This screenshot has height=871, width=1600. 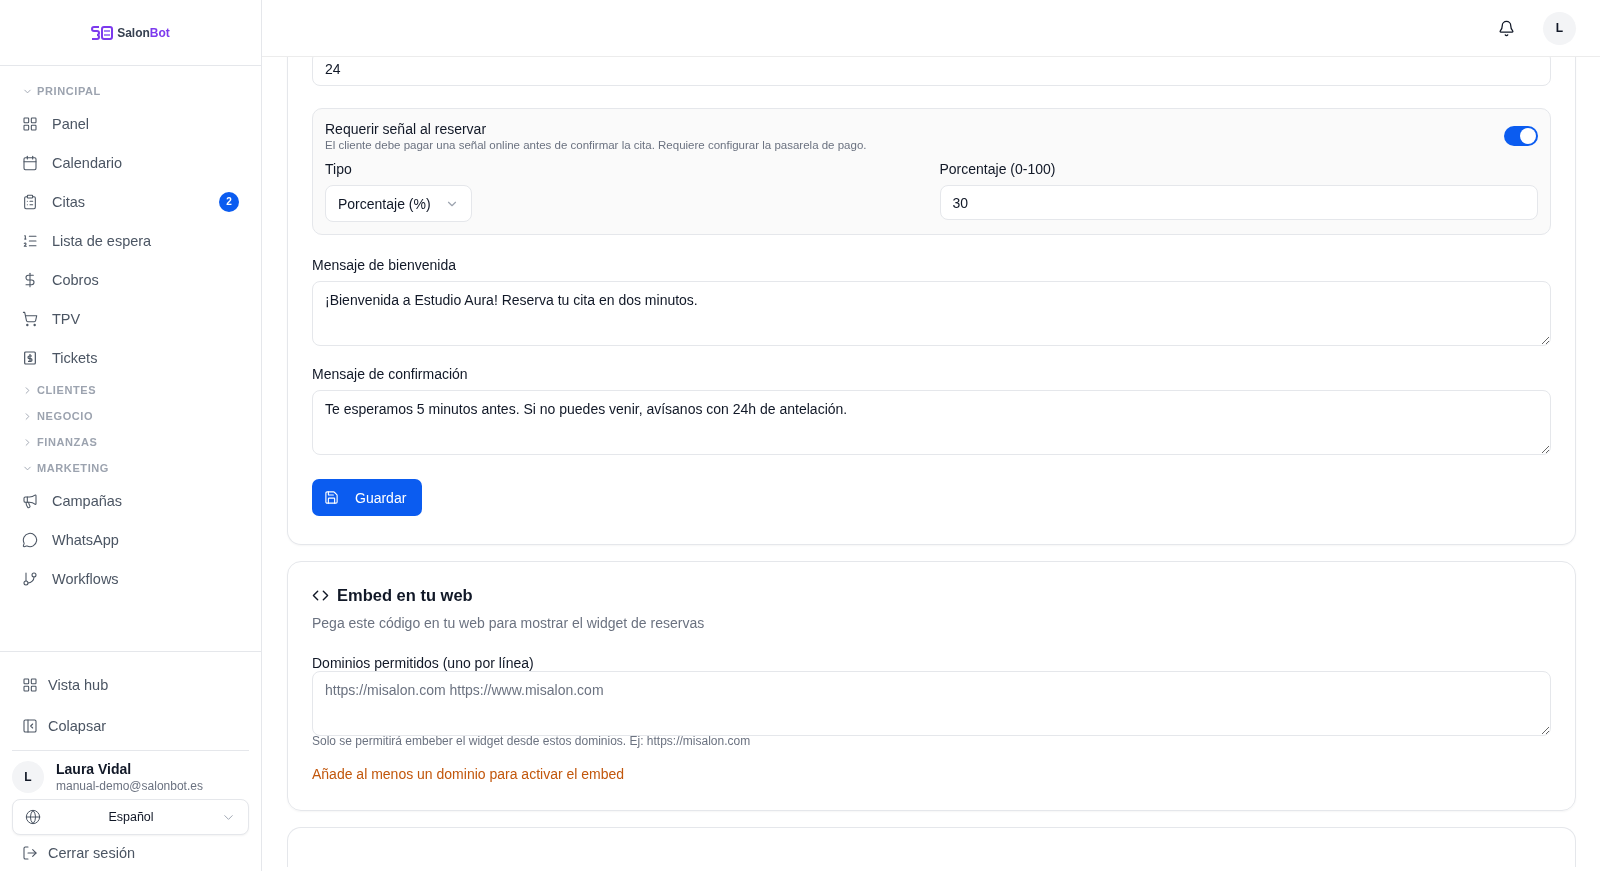 I want to click on user-avatar-button: L, so click(x=1559, y=28).